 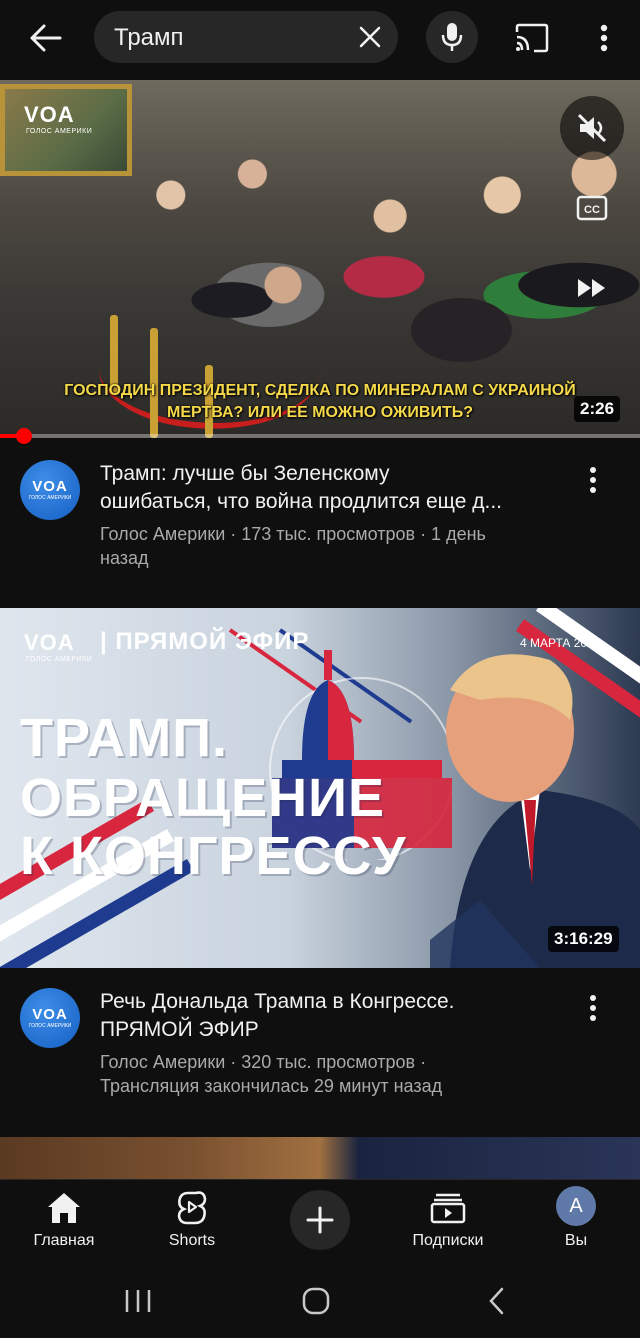 What do you see at coordinates (192, 1240) in the screenshot?
I see `nav-label-shorts: Shorts` at bounding box center [192, 1240].